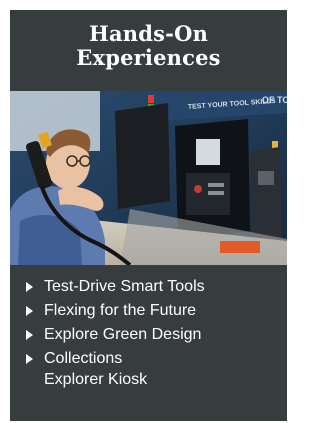 Image resolution: width=320 pixels, height=423 pixels. I want to click on list-item: Collections Explorer Kiosk, so click(151, 369).